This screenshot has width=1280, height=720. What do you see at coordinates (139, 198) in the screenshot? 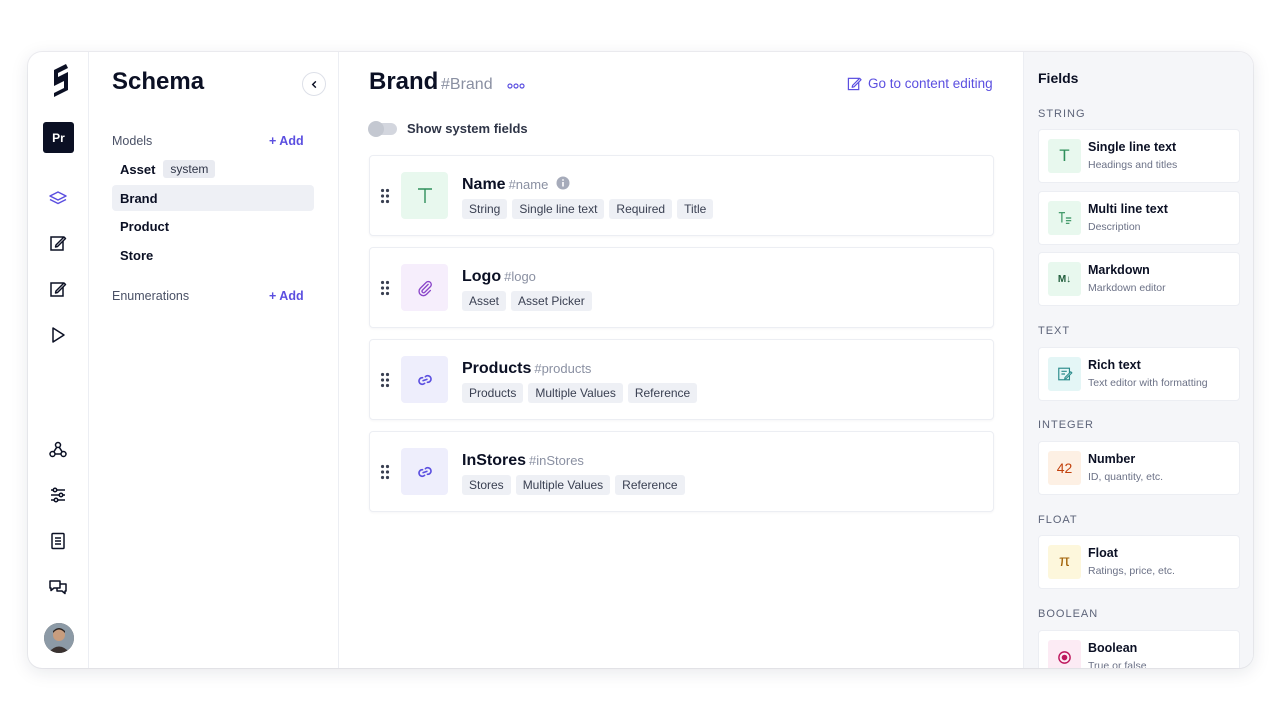
I see `model-item-label: Brand` at bounding box center [139, 198].